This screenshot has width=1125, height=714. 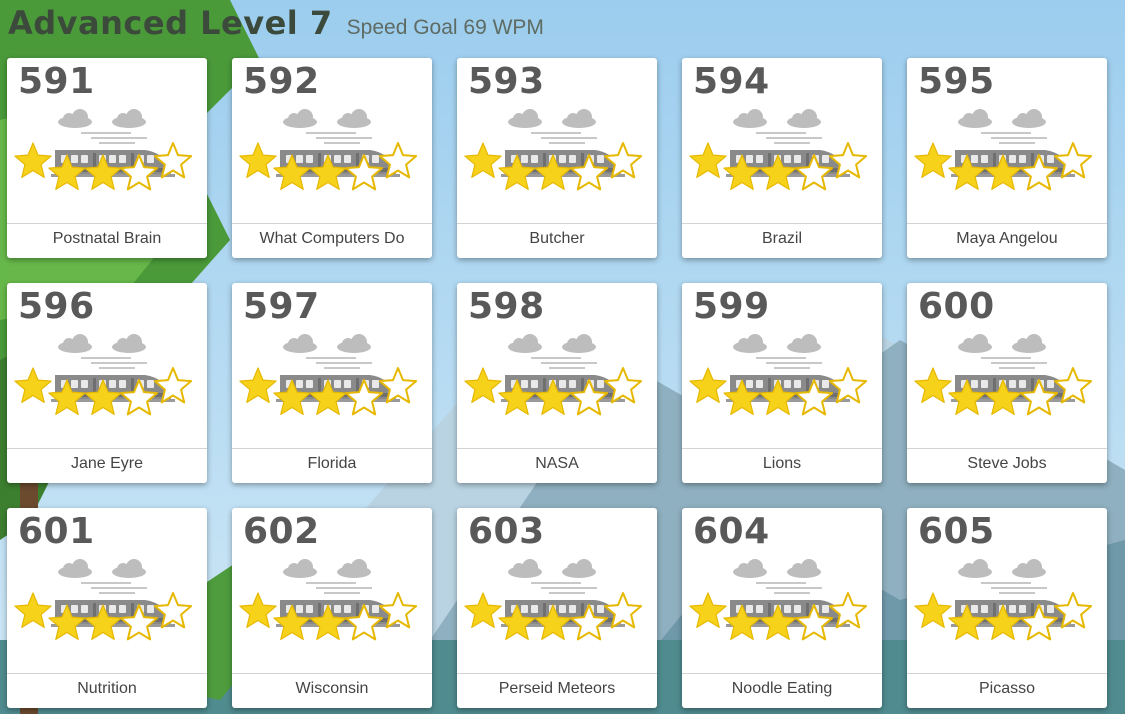 What do you see at coordinates (782, 383) in the screenshot?
I see `level-card: 599 Lions` at bounding box center [782, 383].